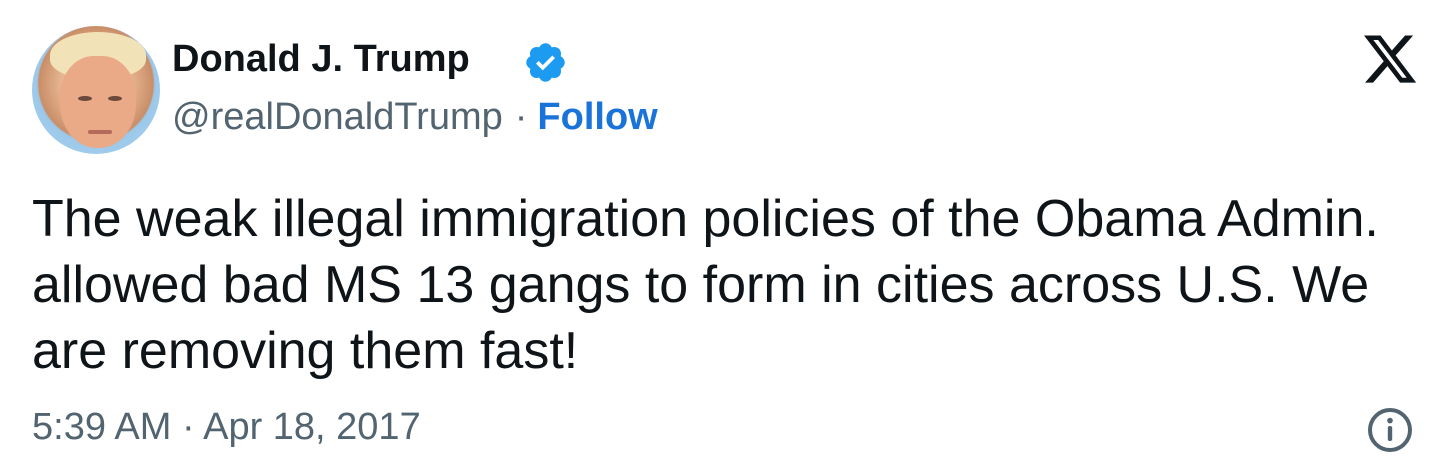 The image size is (1456, 473). I want to click on tweet-timestamp: 5:39 AM · Apr 18, 2017, so click(226, 427).